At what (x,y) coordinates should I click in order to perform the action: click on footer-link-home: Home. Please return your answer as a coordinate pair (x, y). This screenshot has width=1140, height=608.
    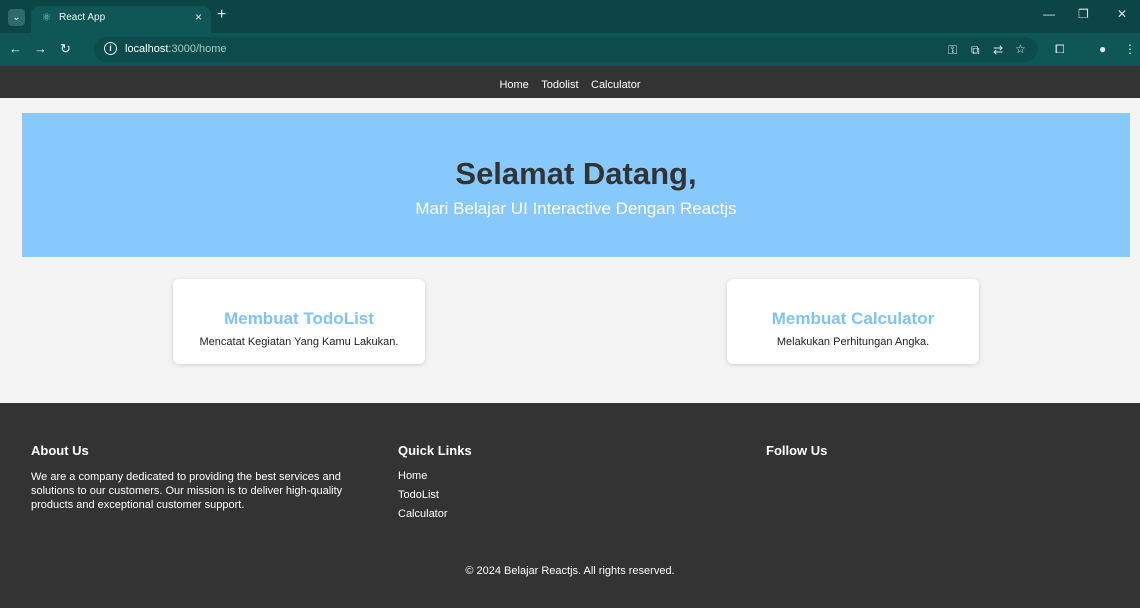
    Looking at the image, I should click on (435, 476).